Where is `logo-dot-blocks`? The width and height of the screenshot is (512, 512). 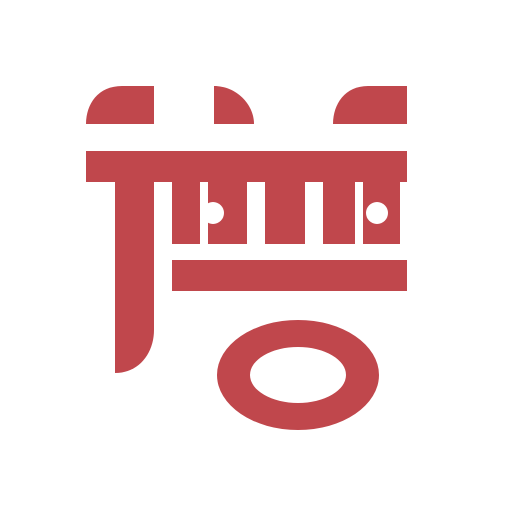 logo-dot-blocks is located at coordinates (186, 213).